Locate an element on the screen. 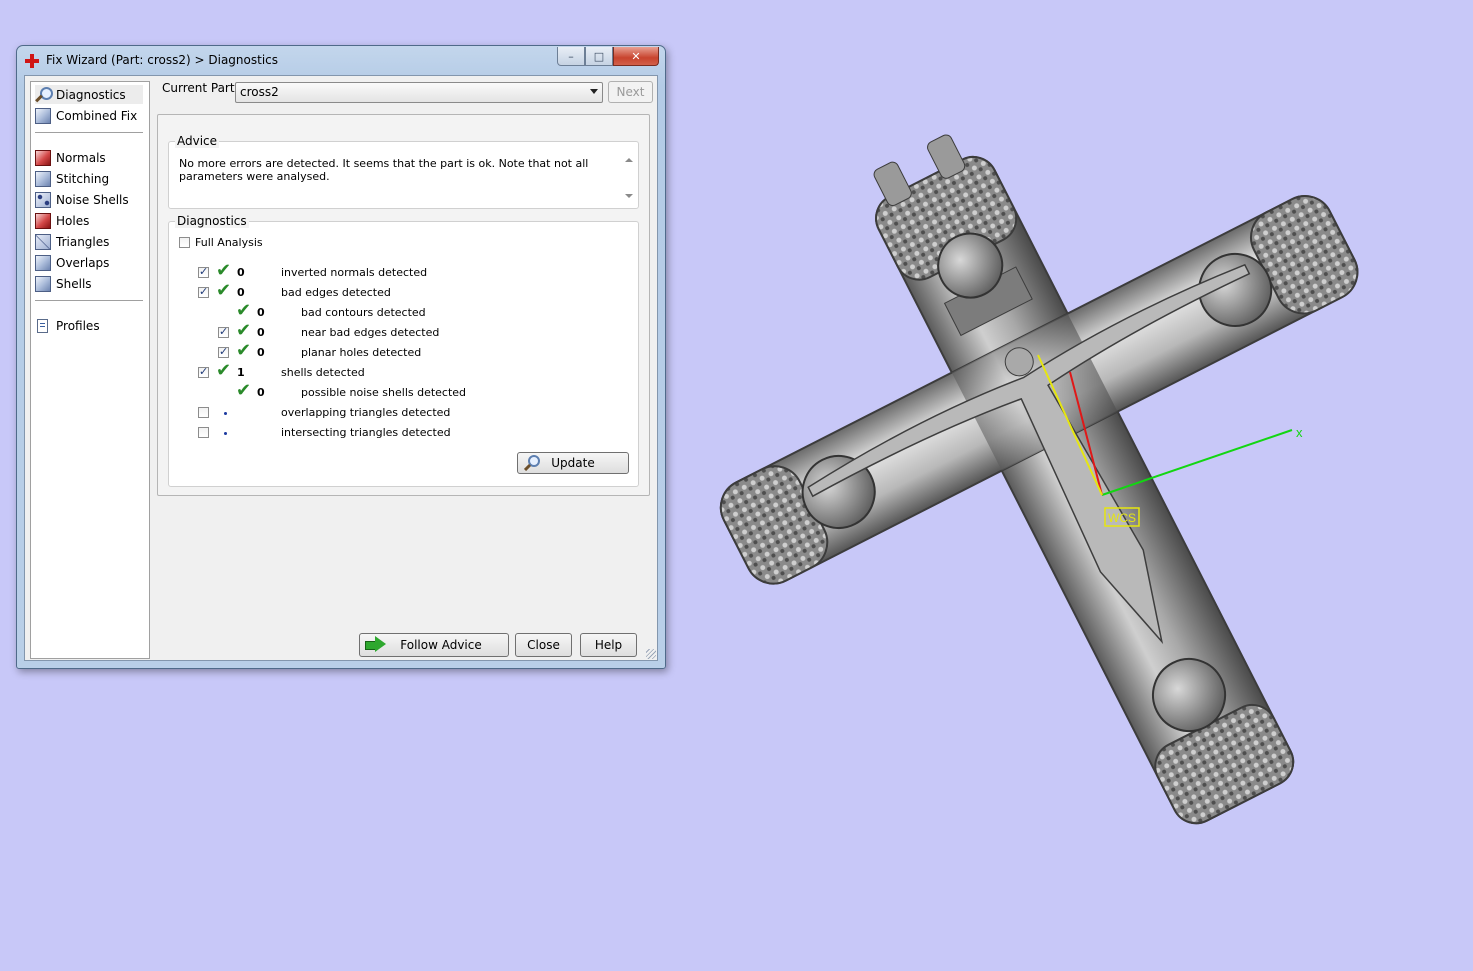 This screenshot has height=971, width=1473. nav-item-label: Holes is located at coordinates (73, 220).